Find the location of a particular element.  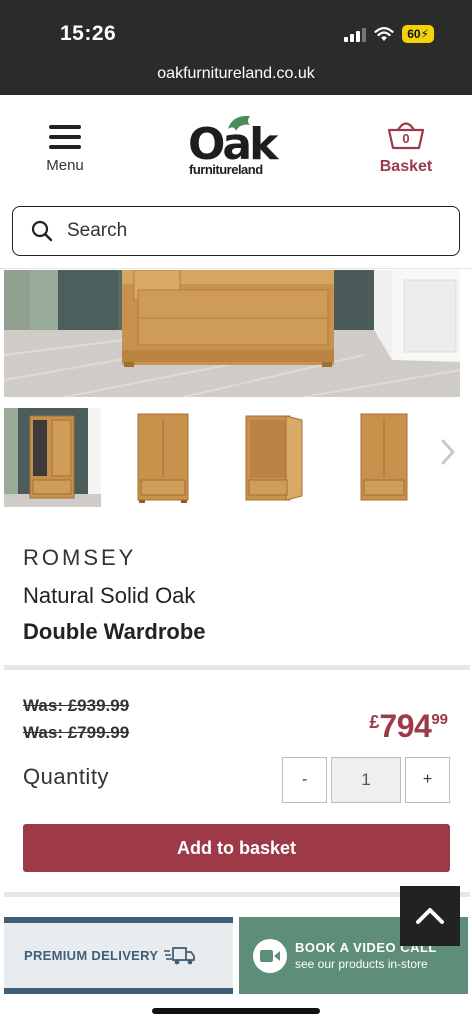

product-range: ROMSEY is located at coordinates (80, 557).